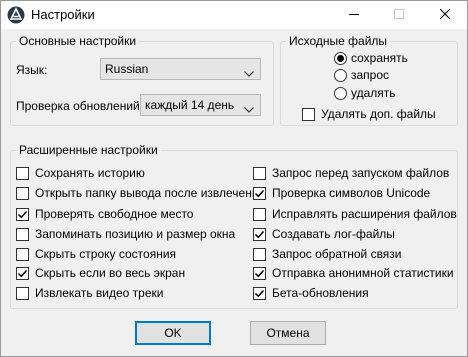 The width and height of the screenshot is (468, 357). What do you see at coordinates (337, 254) in the screenshot?
I see `option-label: Запрос обратной связи` at bounding box center [337, 254].